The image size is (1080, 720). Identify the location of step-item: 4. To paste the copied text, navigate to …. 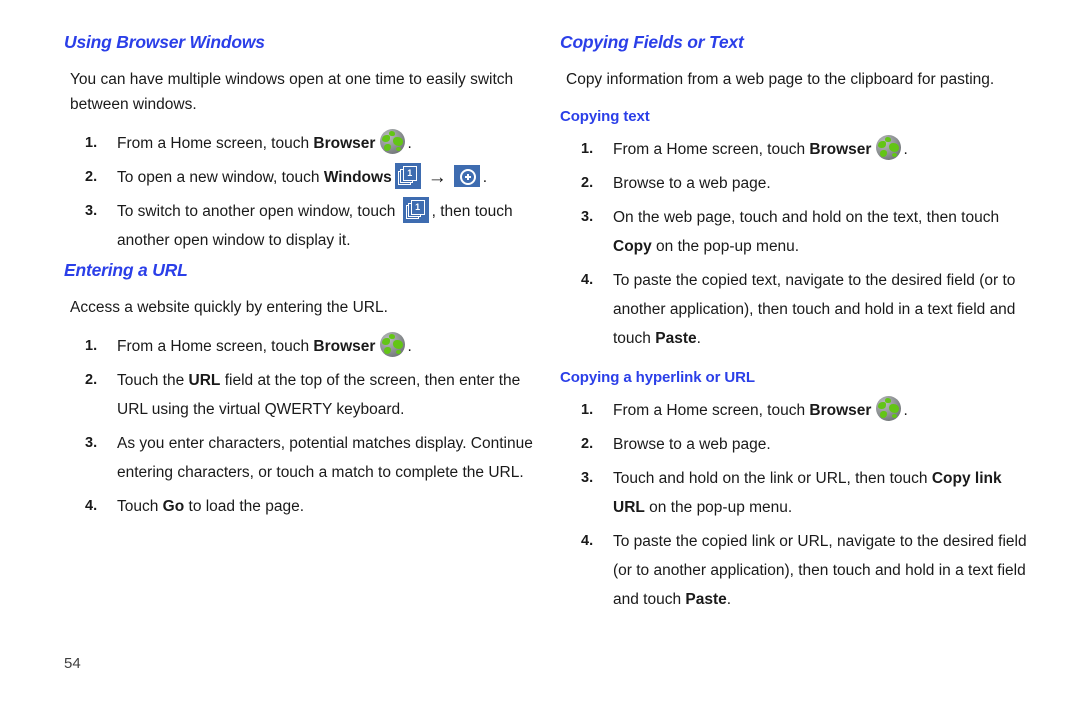
(795, 309).